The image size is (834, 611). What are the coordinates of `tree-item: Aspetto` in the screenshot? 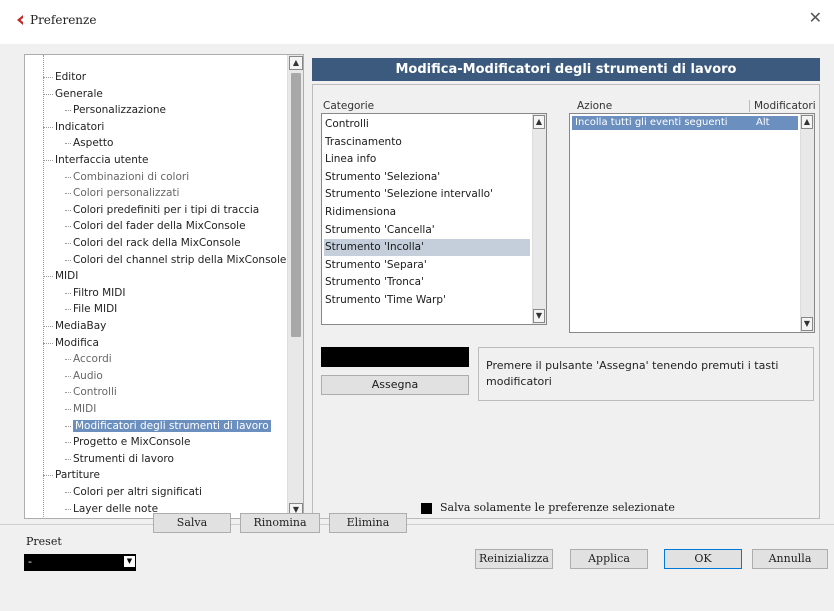 It's located at (93, 143).